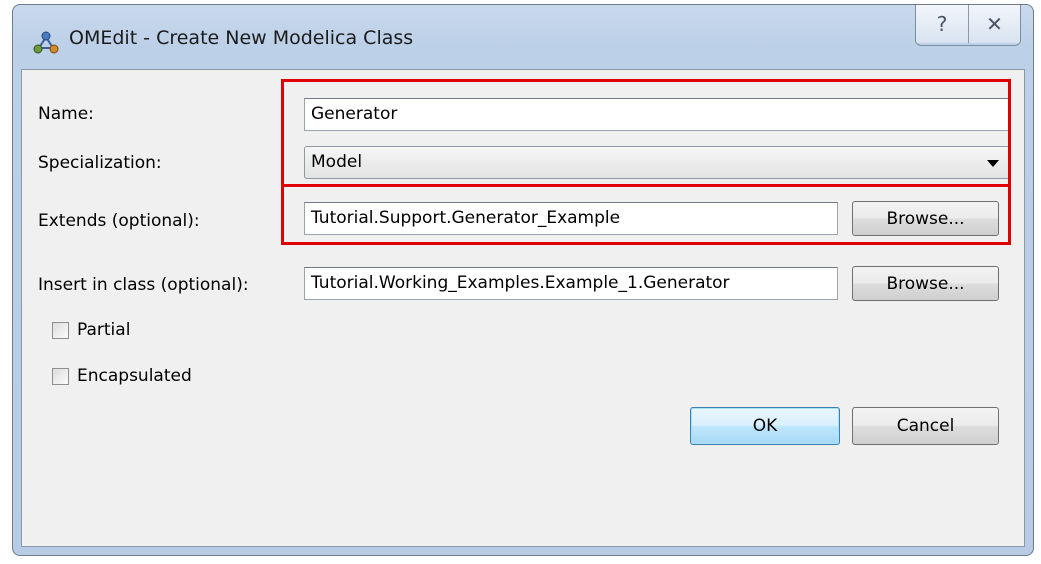  I want to click on window-title: OMEdit - Create New Modelica Class, so click(241, 38).